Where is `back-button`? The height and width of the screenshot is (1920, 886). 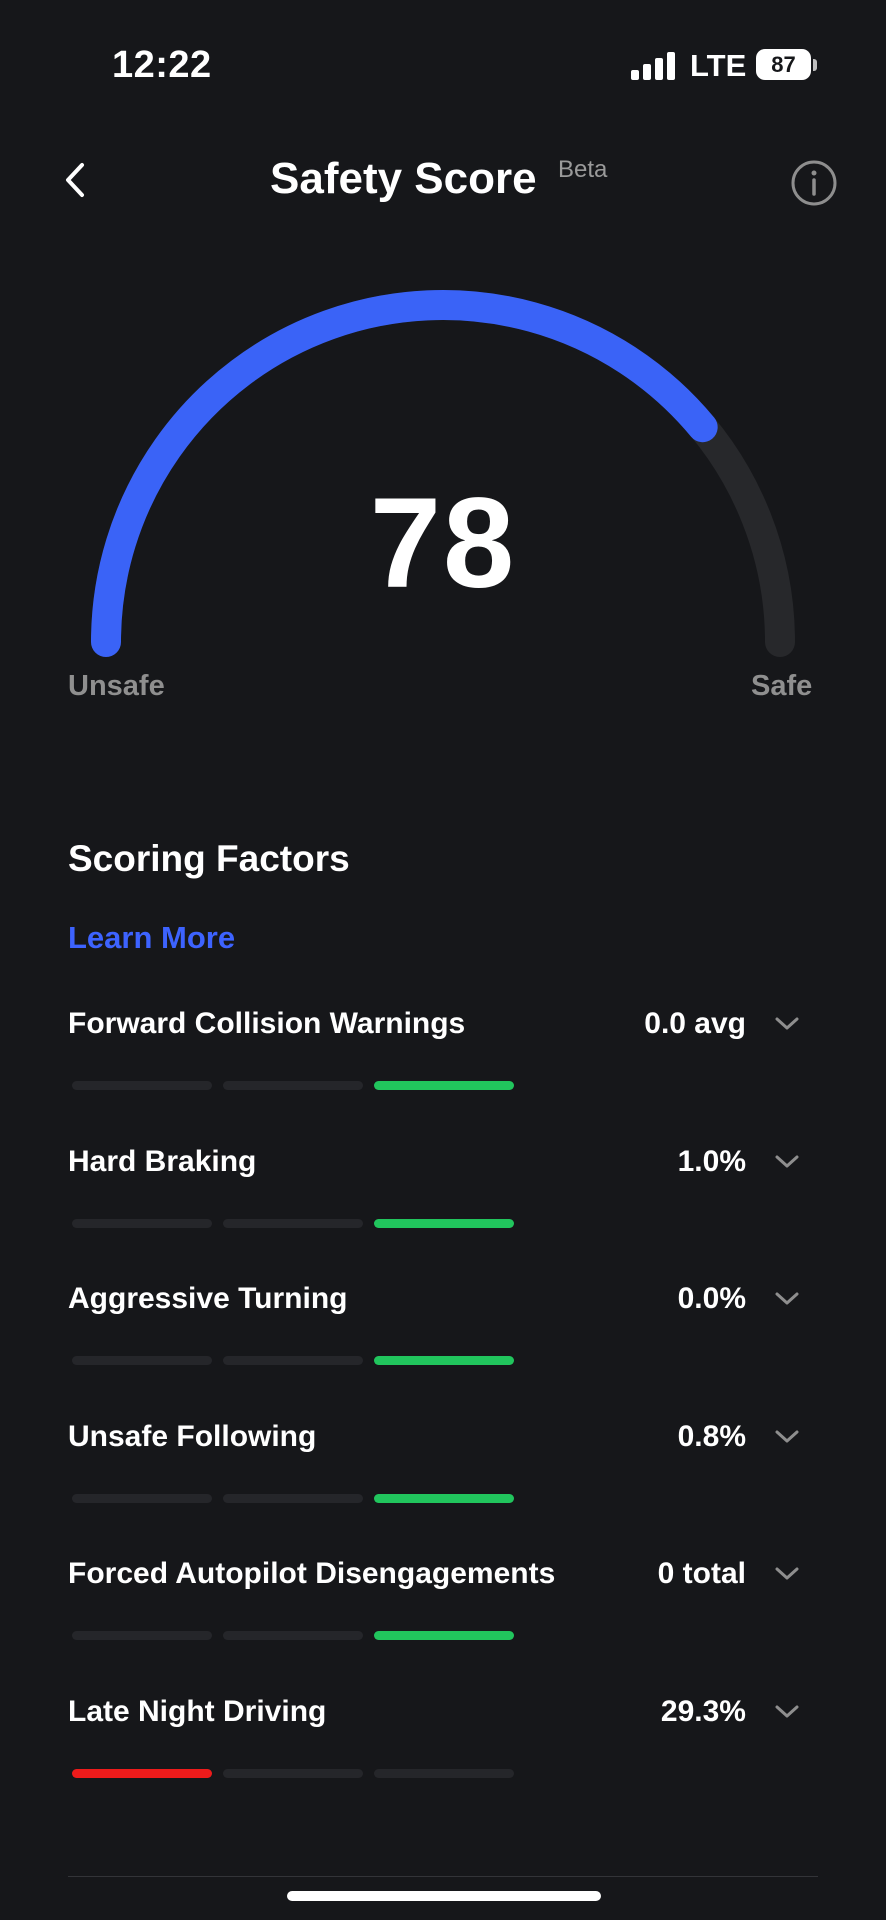 back-button is located at coordinates (76, 180).